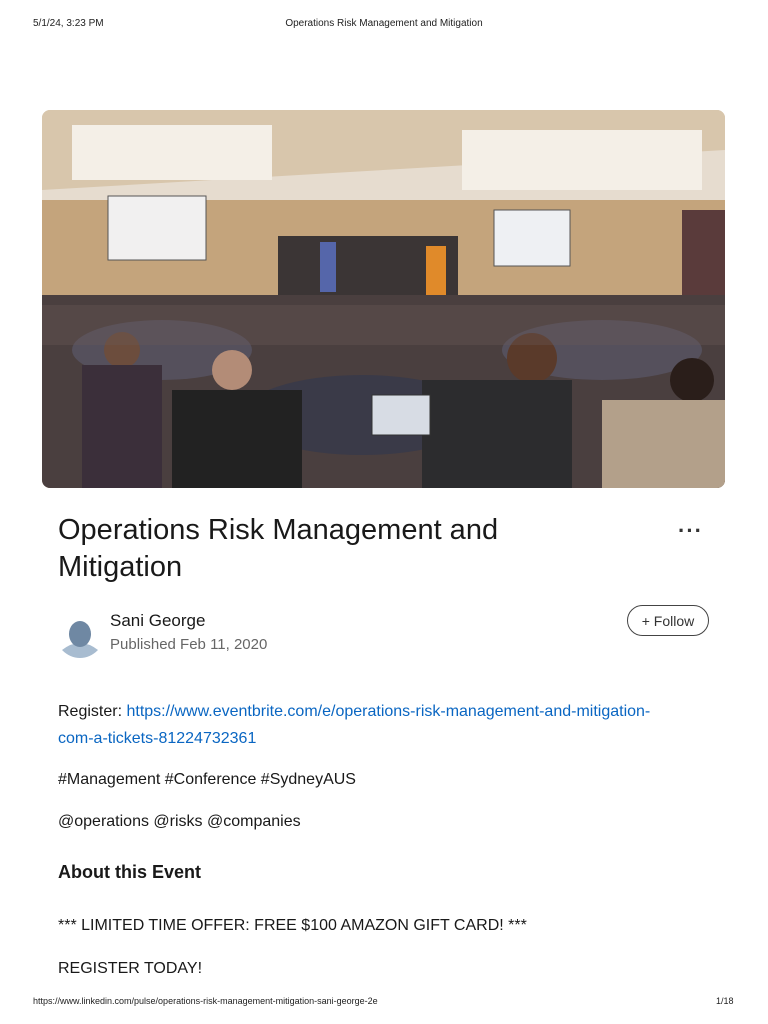 The width and height of the screenshot is (768, 1024). What do you see at coordinates (130, 968) in the screenshot?
I see `cta-text: REGISTER TODAY!` at bounding box center [130, 968].